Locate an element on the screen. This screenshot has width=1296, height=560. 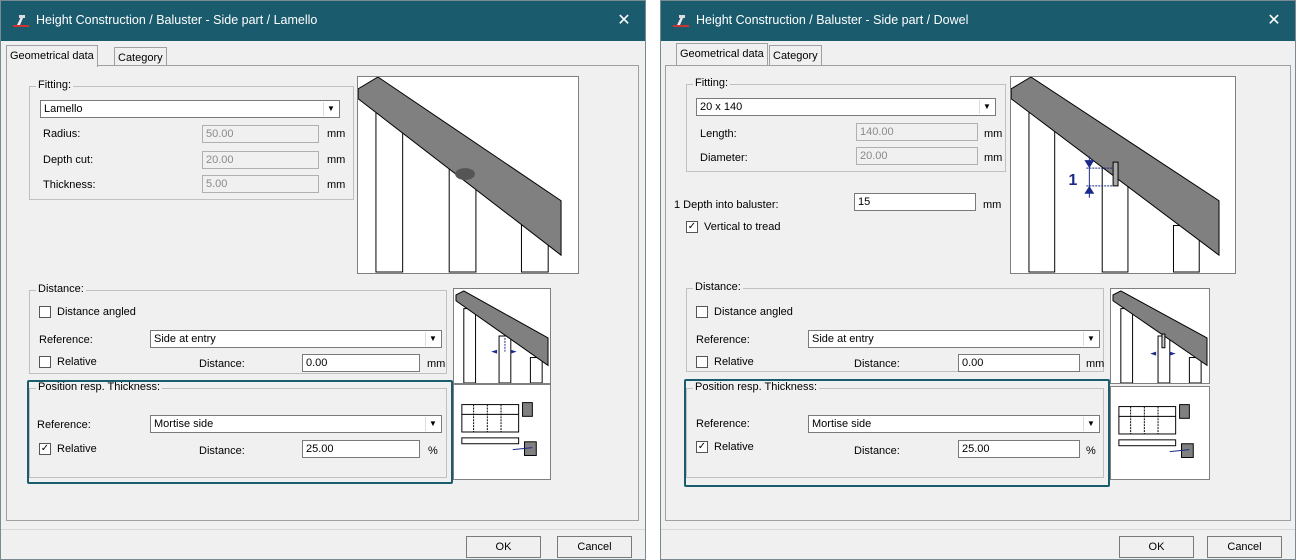
depth-into-label: 1 Depth into baluster: is located at coordinates (726, 205).